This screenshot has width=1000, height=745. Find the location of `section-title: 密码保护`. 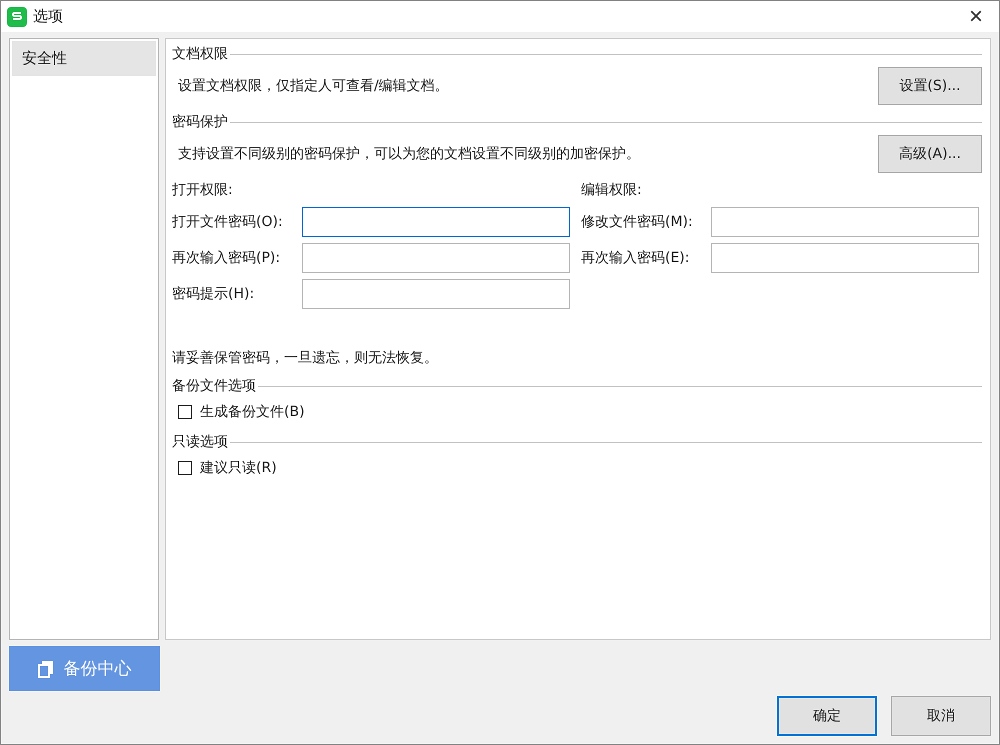

section-title: 密码保护 is located at coordinates (200, 122).